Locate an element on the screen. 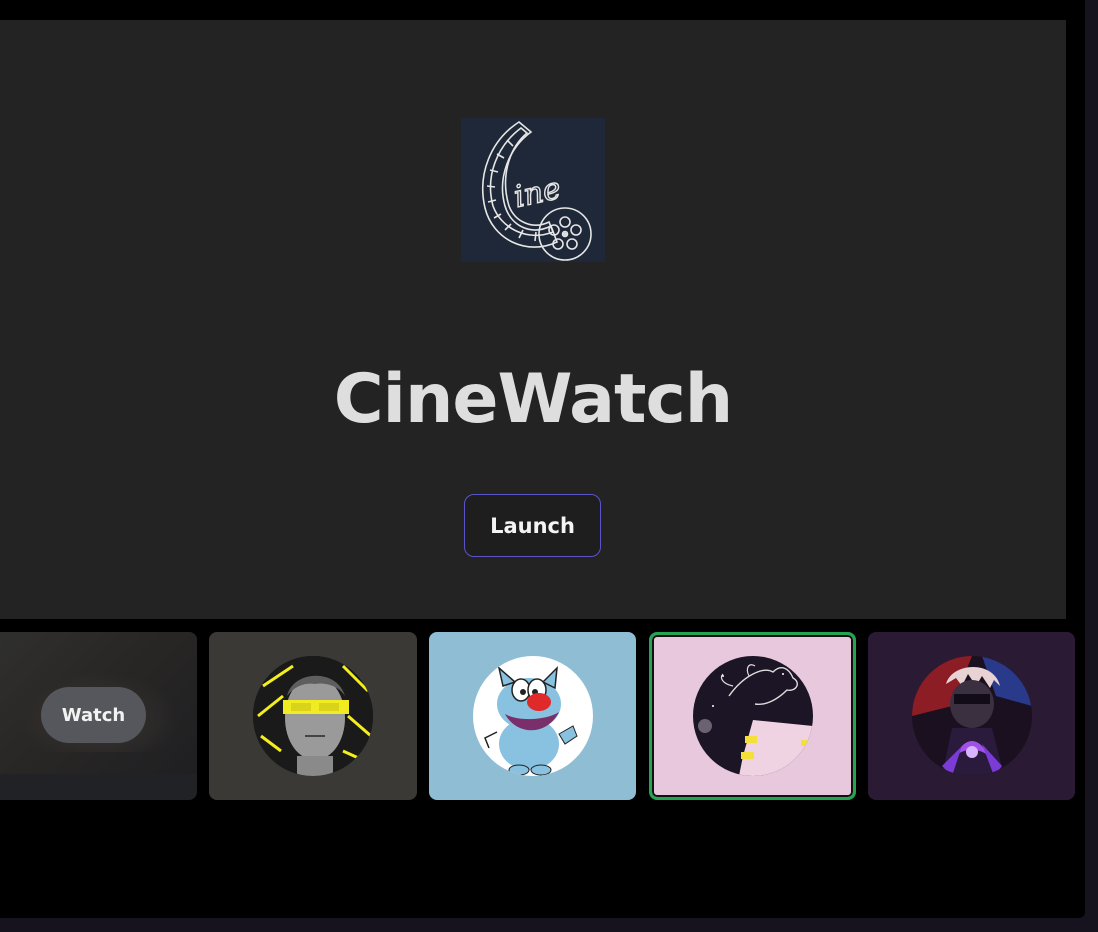 Image resolution: width=1098 pixels, height=932 pixels. card-statue is located at coordinates (313, 716).